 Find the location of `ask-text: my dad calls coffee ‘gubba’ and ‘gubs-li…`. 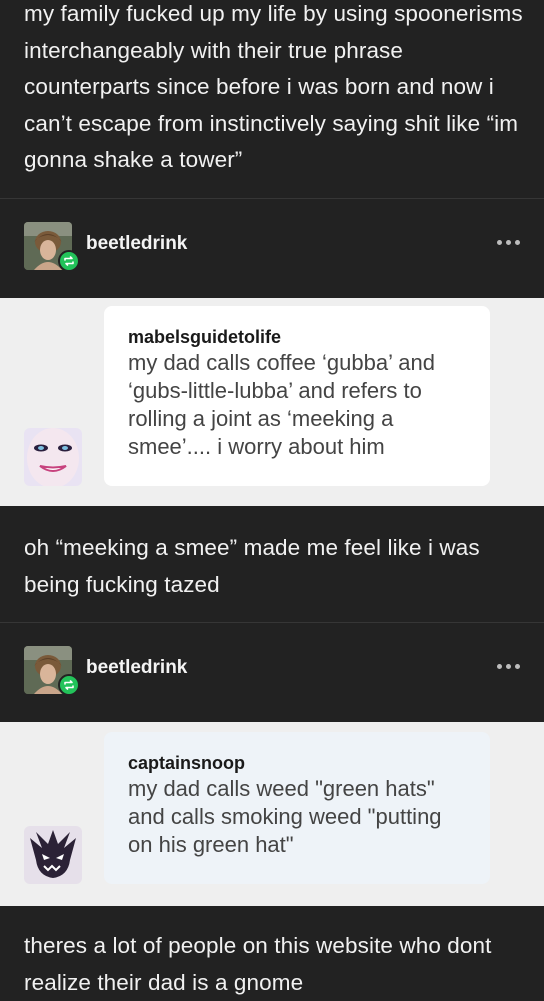

ask-text: my dad calls coffee ‘gubba’ and ‘gubs-li… is located at coordinates (281, 404).